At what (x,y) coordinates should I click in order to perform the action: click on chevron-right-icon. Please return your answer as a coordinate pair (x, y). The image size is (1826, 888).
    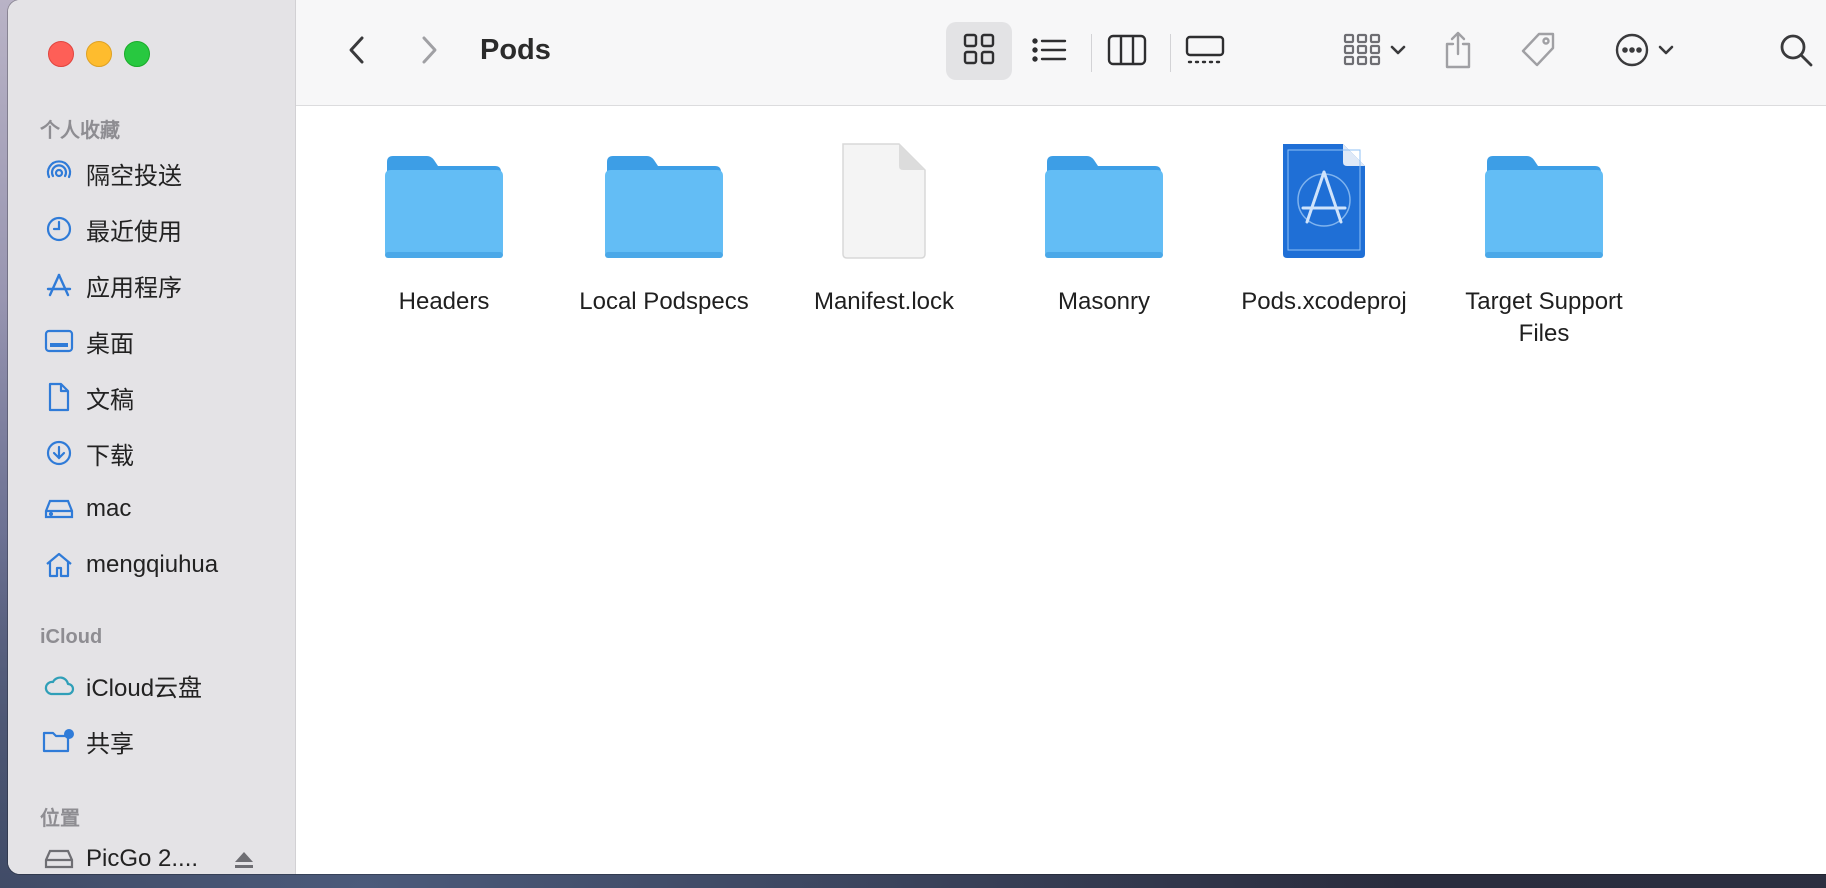
    Looking at the image, I should click on (429, 52).